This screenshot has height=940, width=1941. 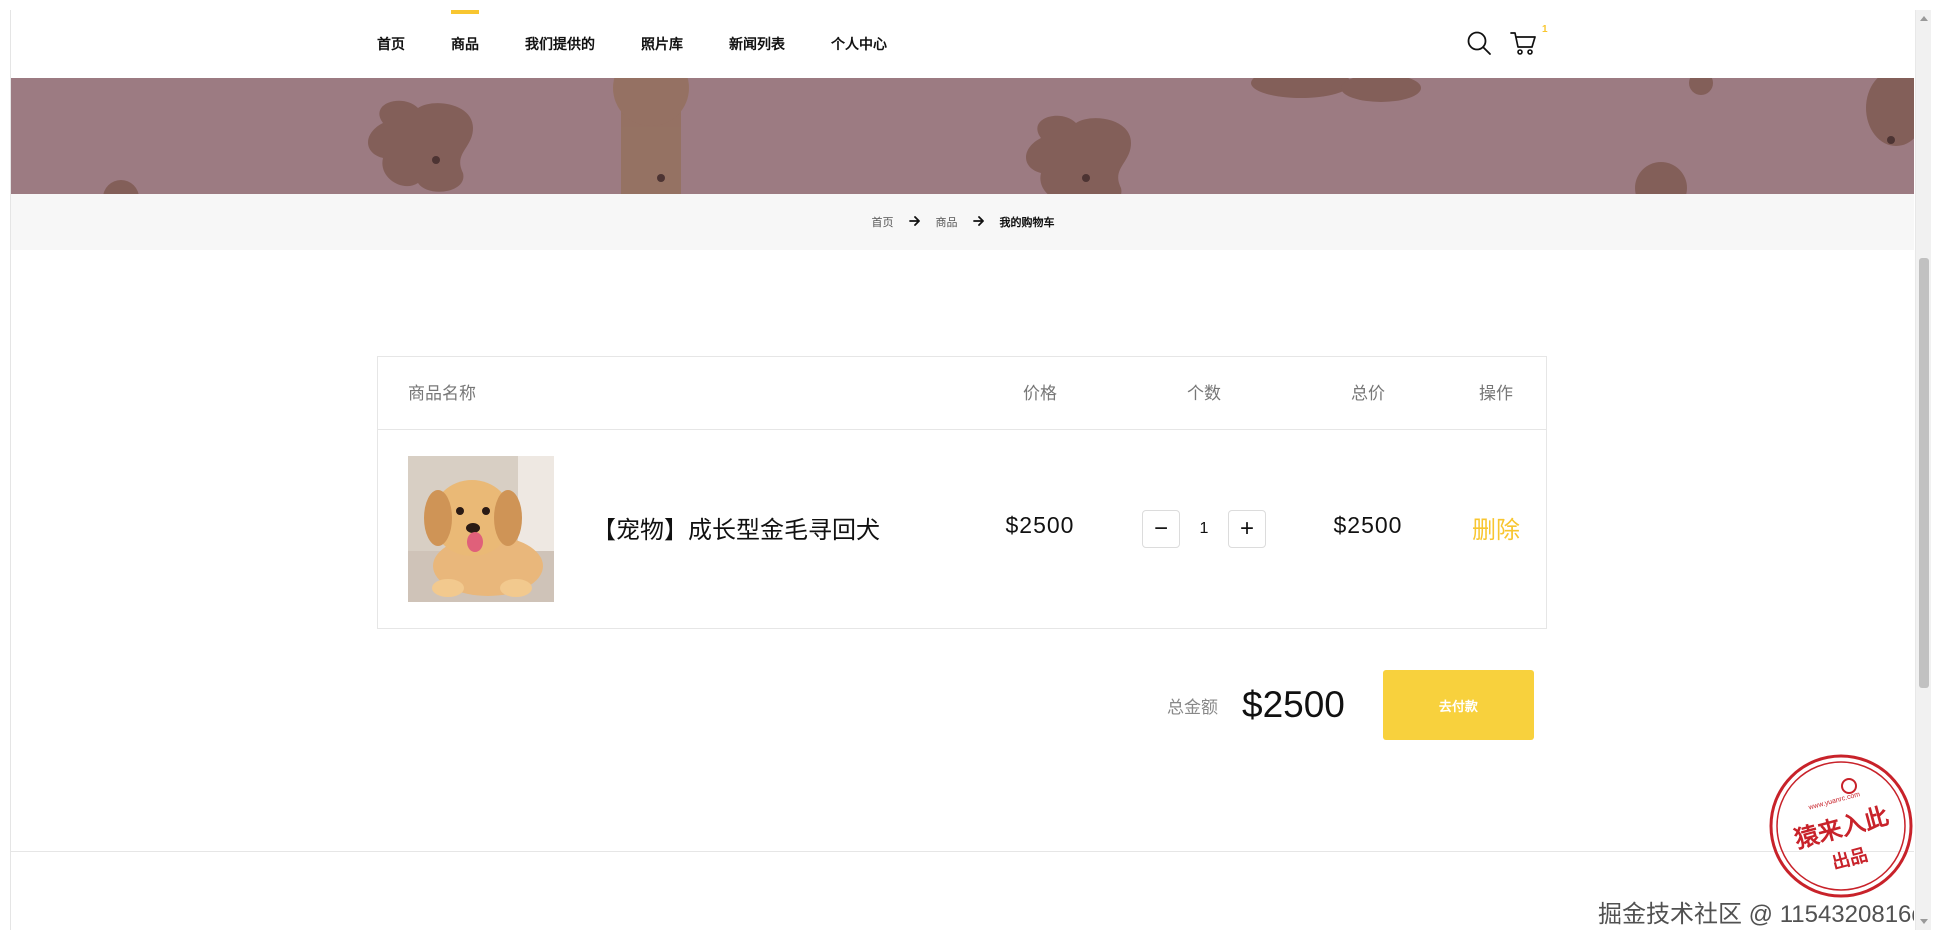 I want to click on page-banner, so click(x=962, y=136).